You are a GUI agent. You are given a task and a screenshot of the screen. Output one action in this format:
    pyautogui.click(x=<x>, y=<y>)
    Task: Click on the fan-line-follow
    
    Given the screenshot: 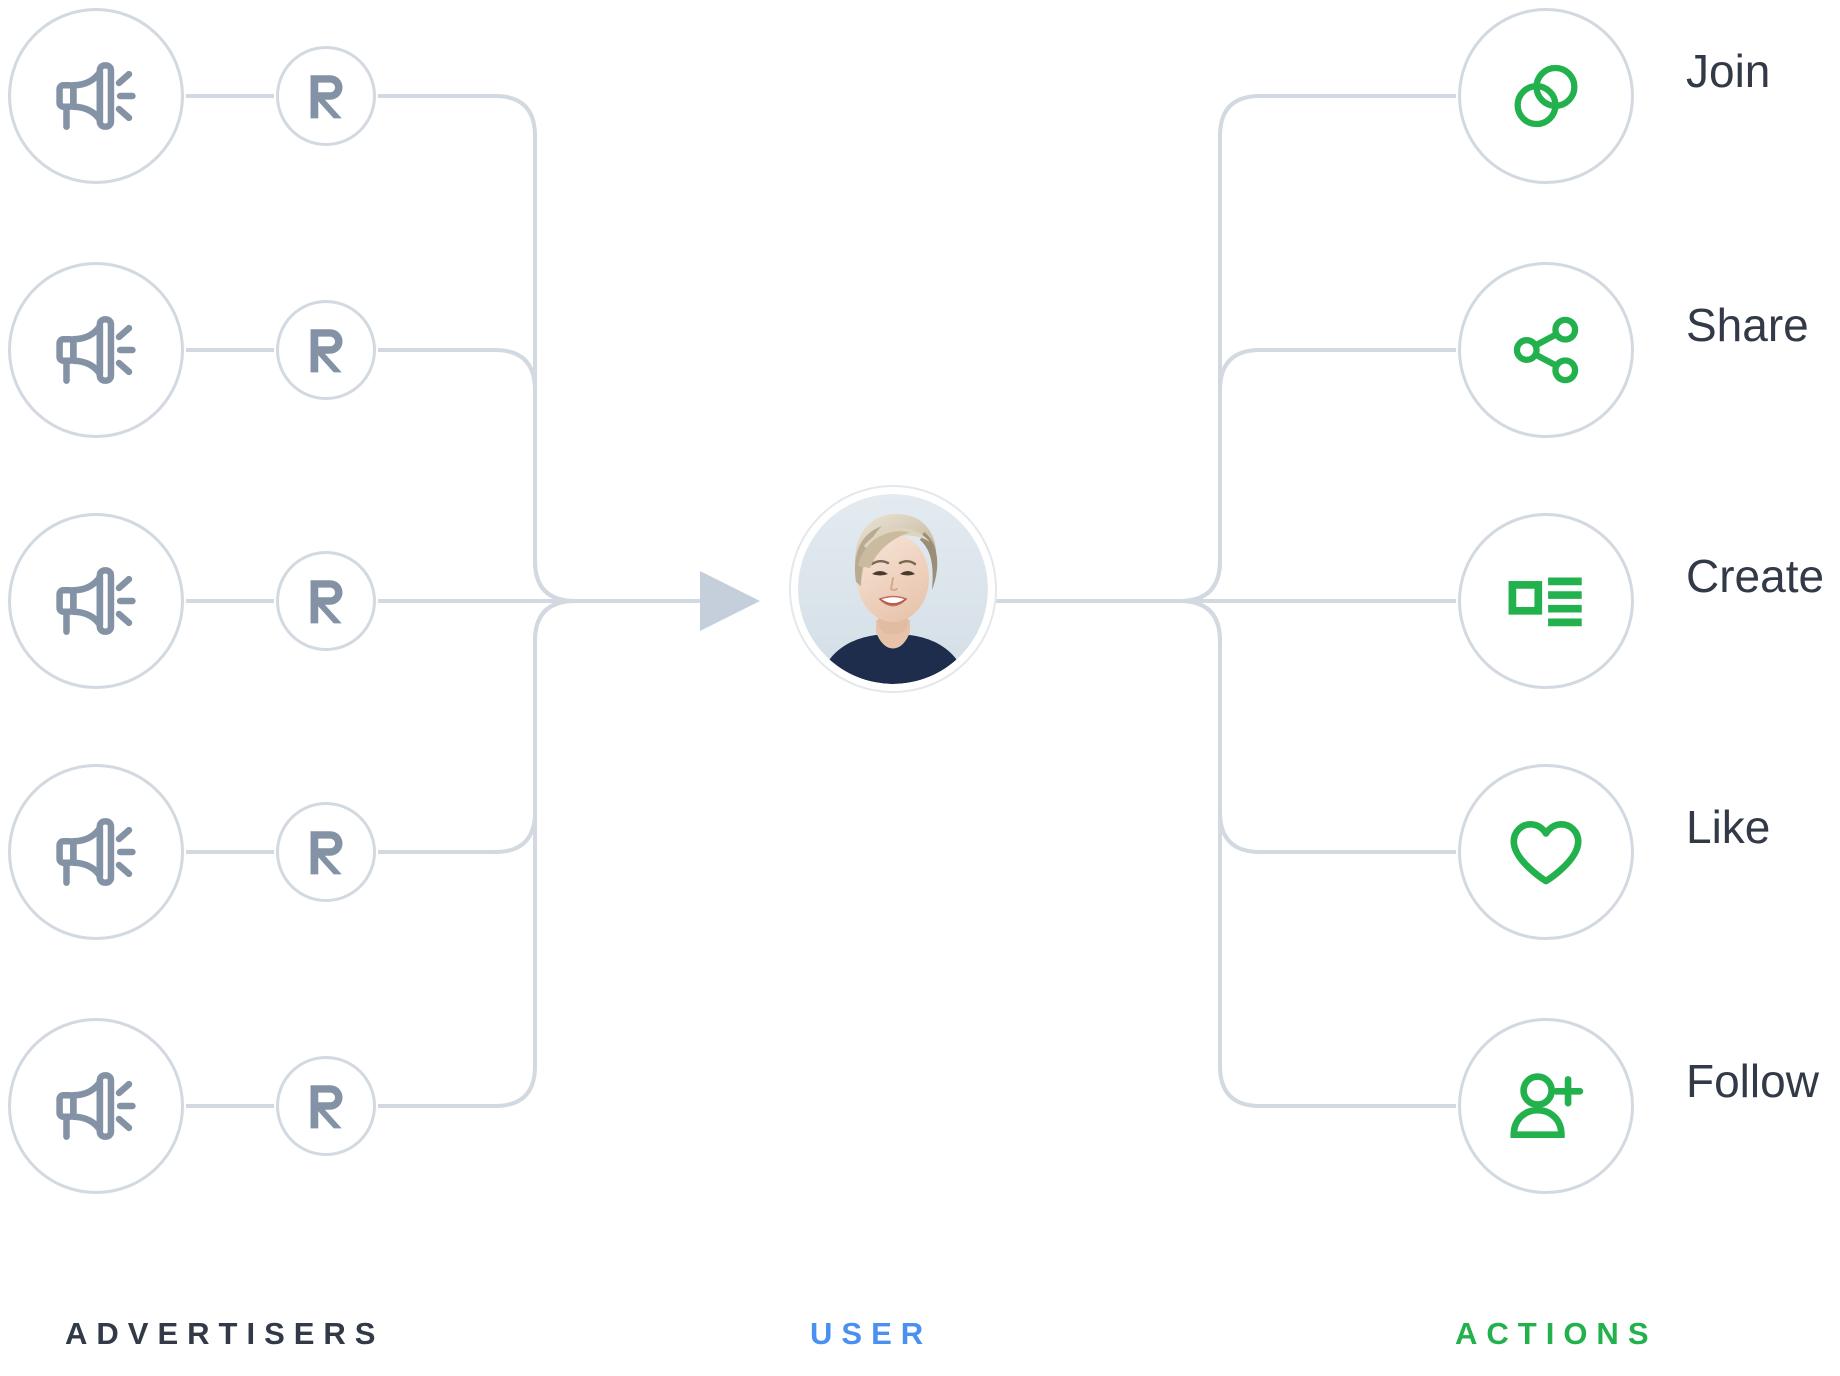 What is the action you would take?
    pyautogui.click(x=1225, y=853)
    